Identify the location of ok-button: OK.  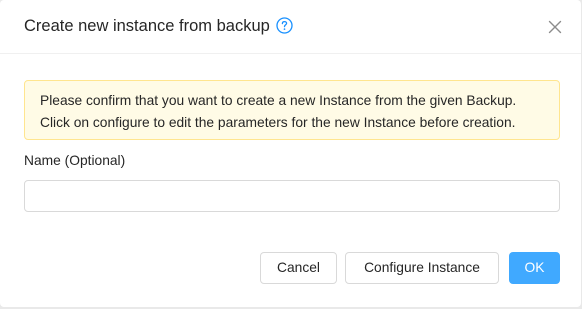
(534, 268).